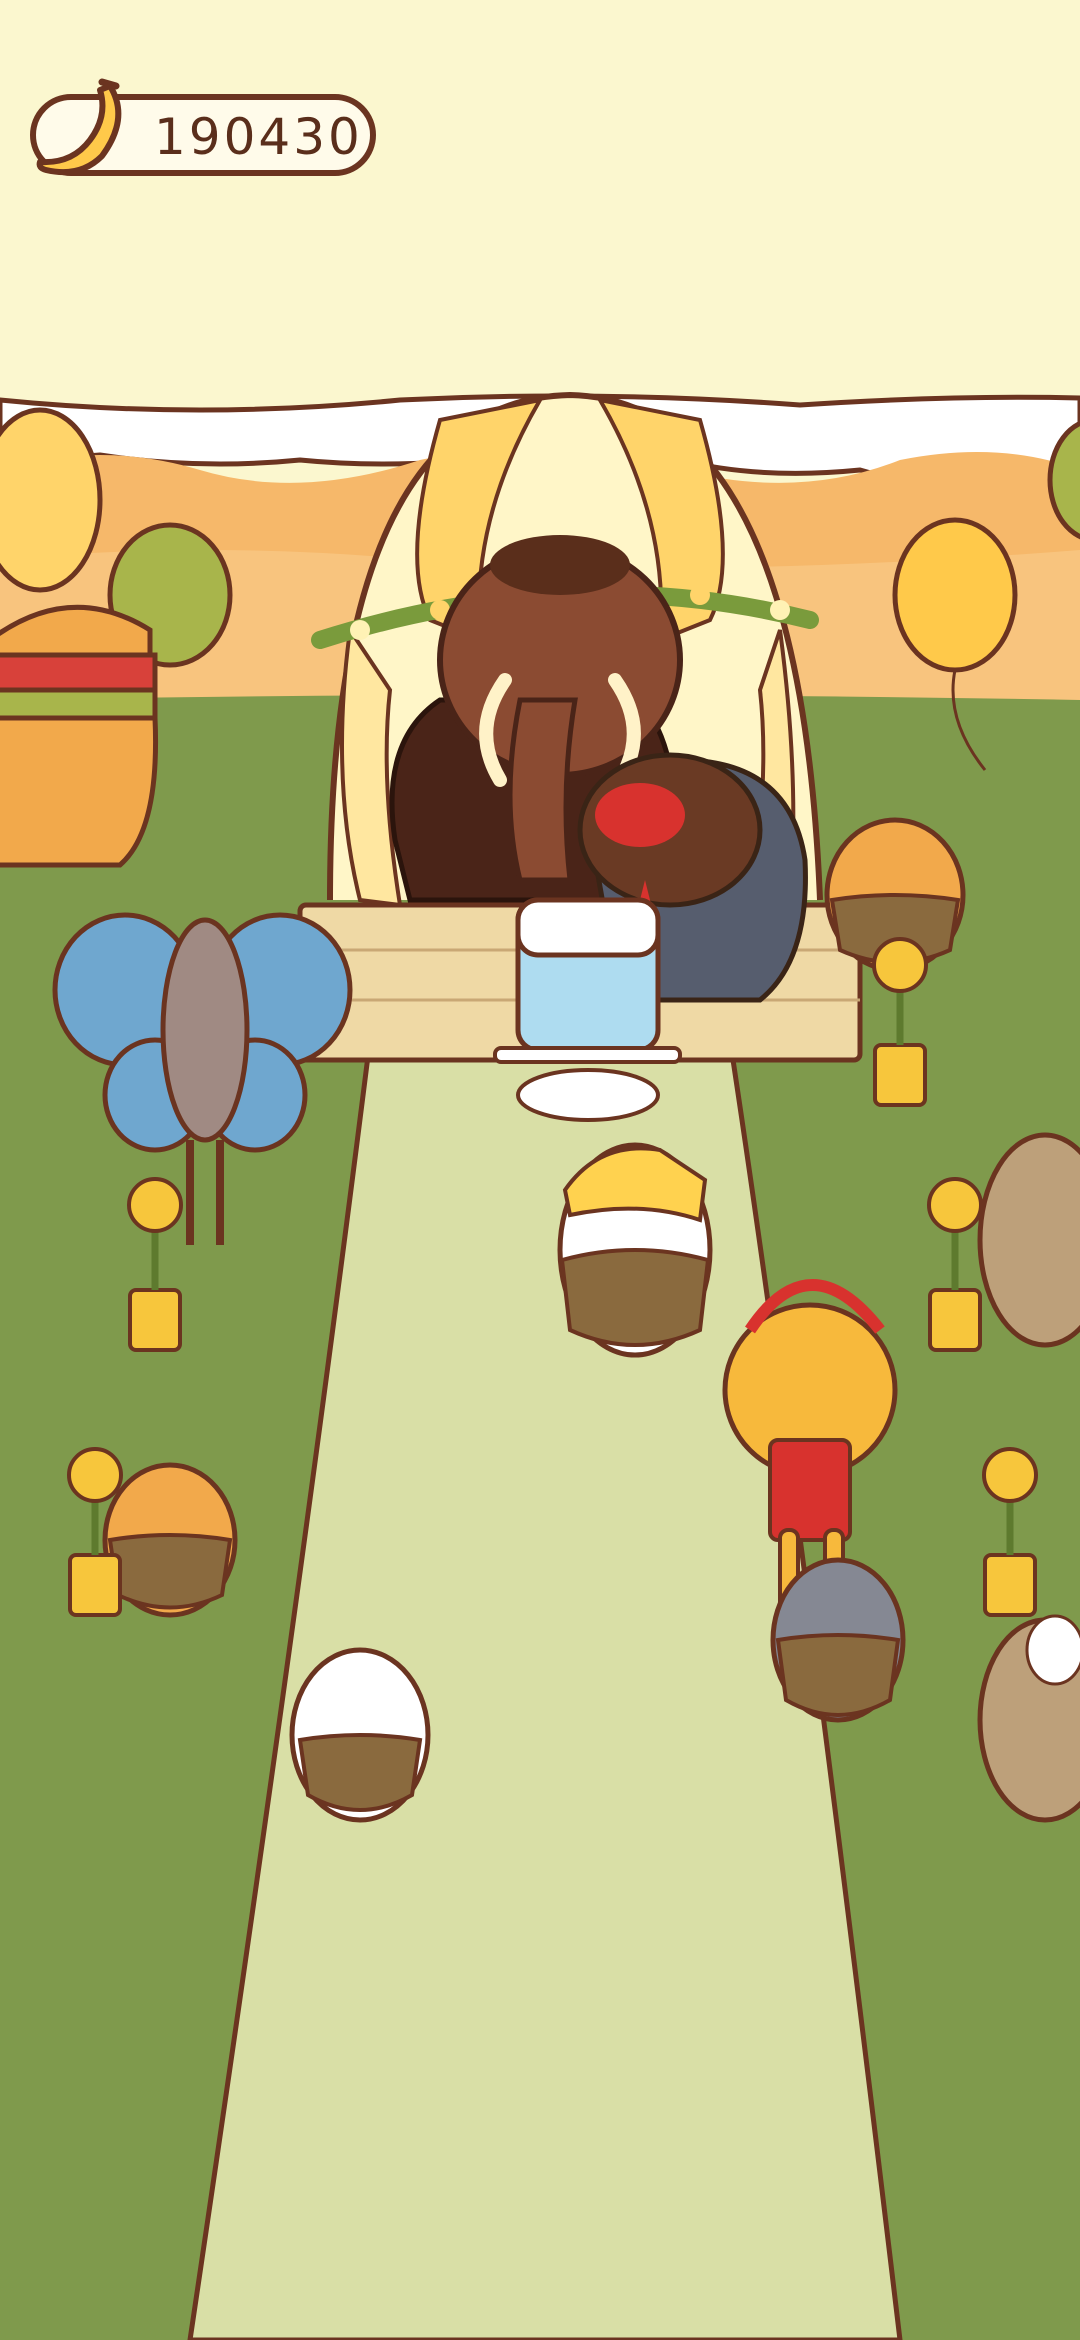 This screenshot has width=1080, height=2340. What do you see at coordinates (258, 137) in the screenshot?
I see `banana-count: 190430` at bounding box center [258, 137].